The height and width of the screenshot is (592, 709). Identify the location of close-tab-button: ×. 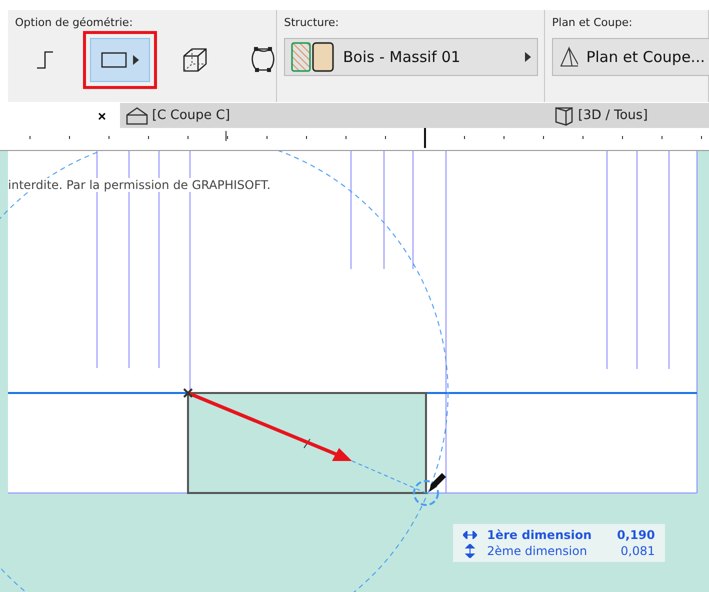
(102, 116).